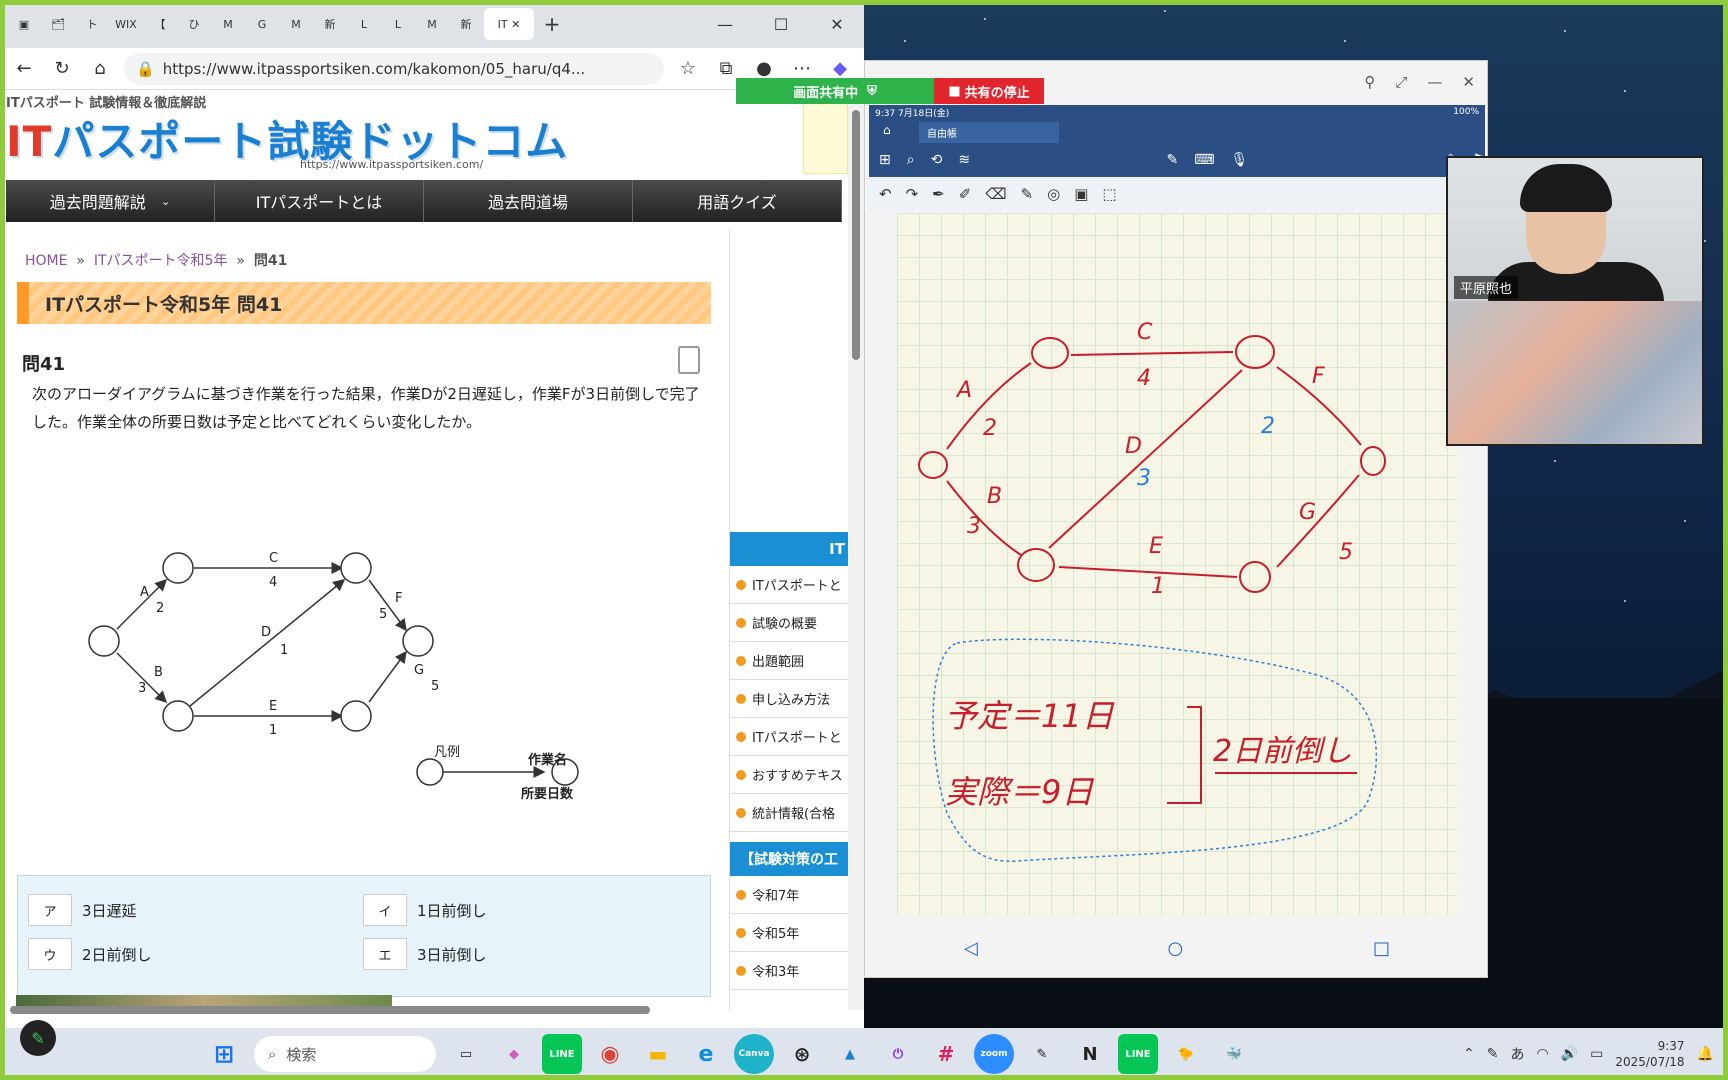  What do you see at coordinates (46, 261) in the screenshot?
I see `breadcrumb-home: HOME` at bounding box center [46, 261].